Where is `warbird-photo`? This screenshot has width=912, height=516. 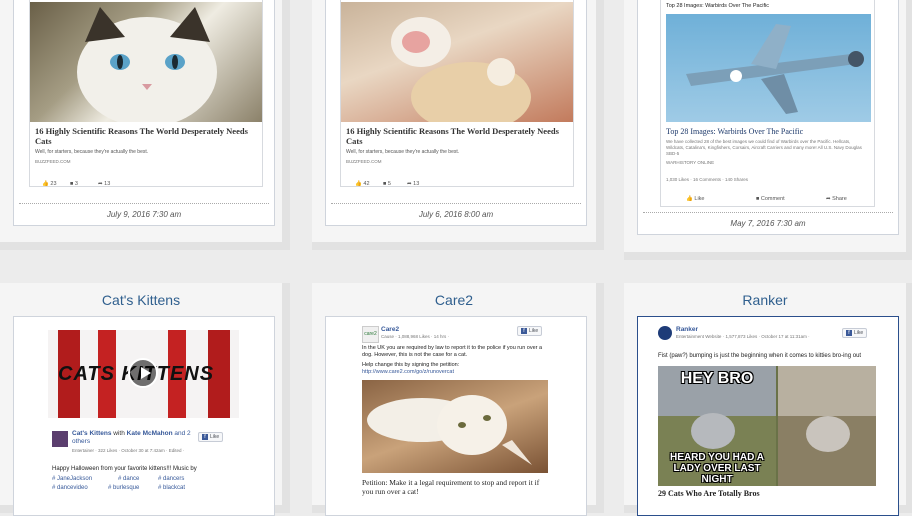 warbird-photo is located at coordinates (768, 68).